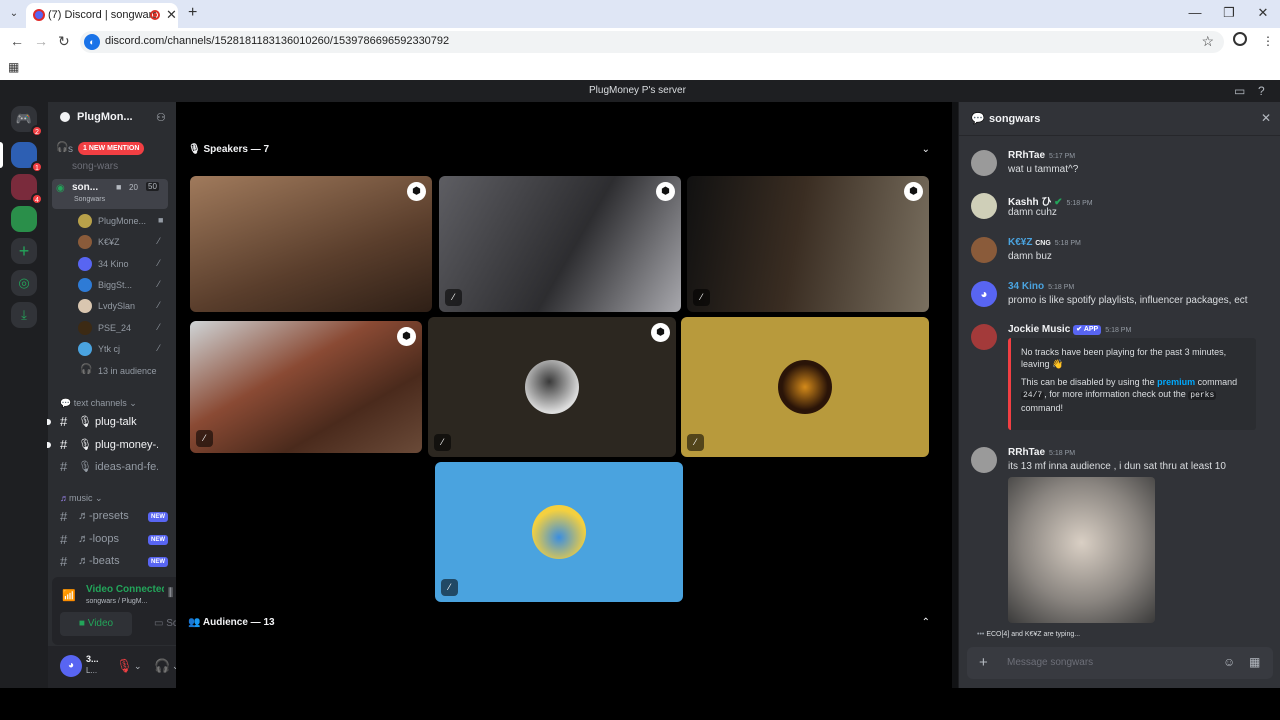 This screenshot has height=720, width=1280. Describe the element at coordinates (1195, 14) in the screenshot. I see `minimize-button: —` at that location.